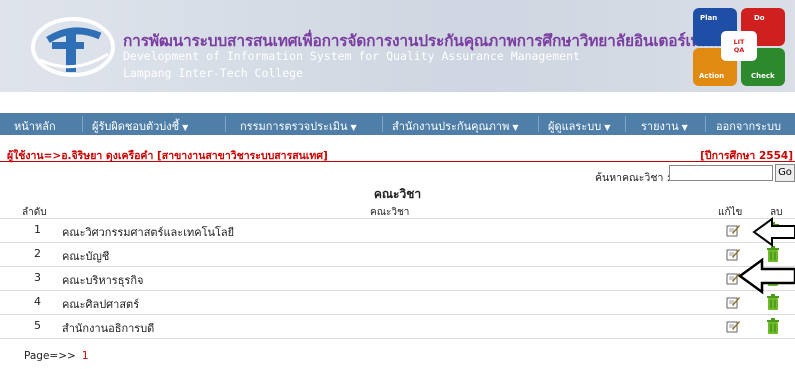 The width and height of the screenshot is (795, 369). I want to click on table-row: 1 คณะวิศวกรรมศาสตร์และเทคโนโลยี, so click(397, 231).